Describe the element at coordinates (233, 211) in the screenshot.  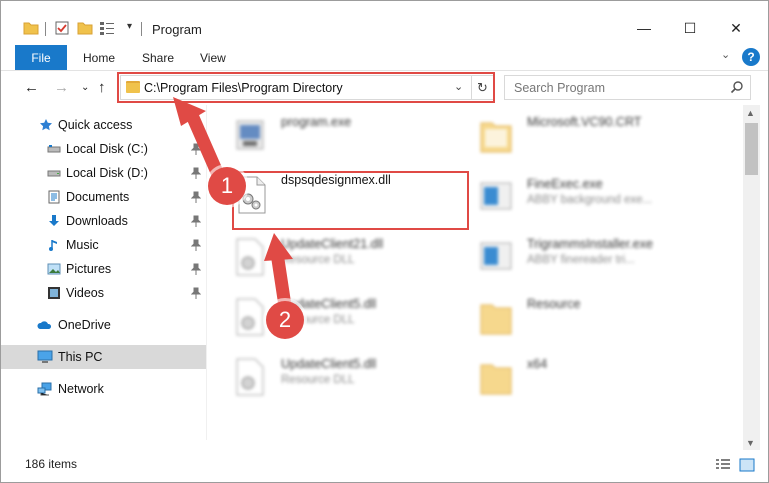
I see `annotation-arrows` at that location.